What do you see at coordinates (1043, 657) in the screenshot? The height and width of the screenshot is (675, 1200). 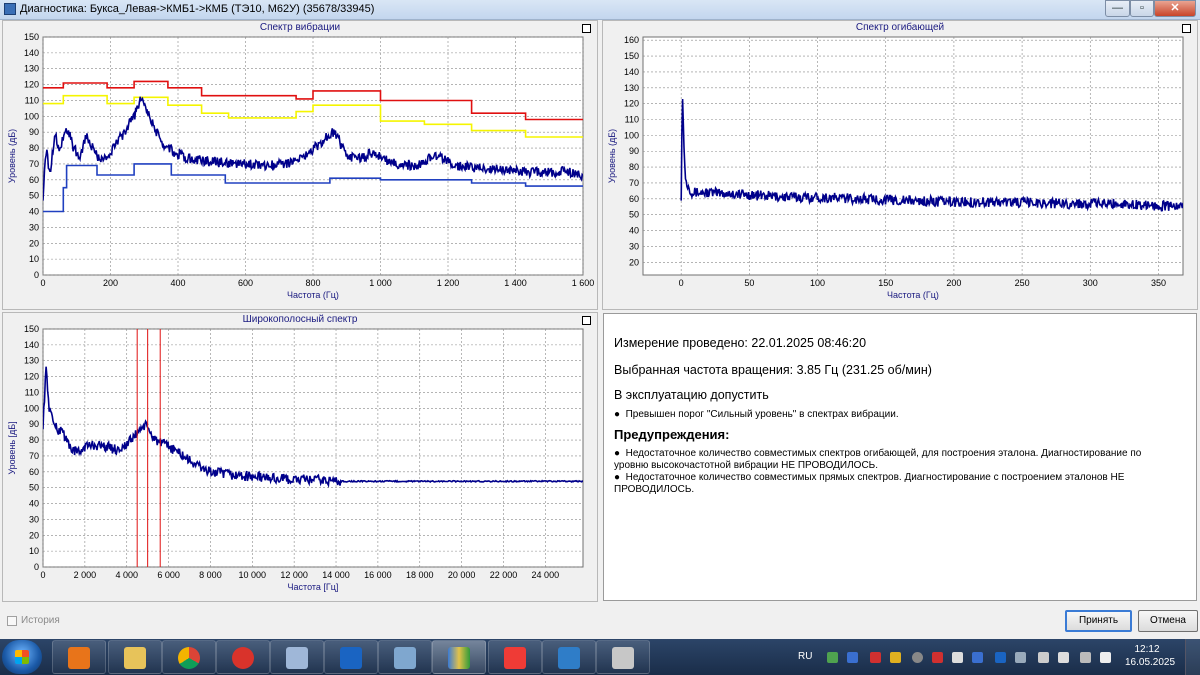 I see `volume-icon` at bounding box center [1043, 657].